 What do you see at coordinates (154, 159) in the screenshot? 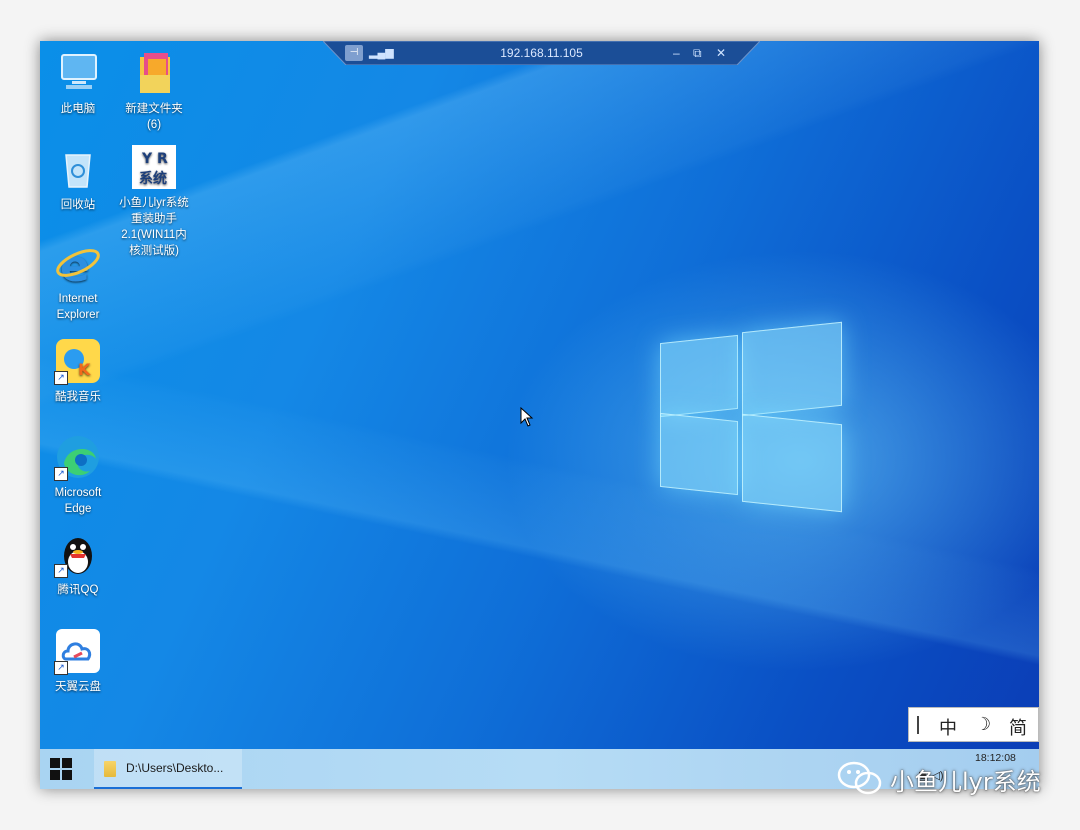
I see `svg-text: Y R` at bounding box center [154, 159].